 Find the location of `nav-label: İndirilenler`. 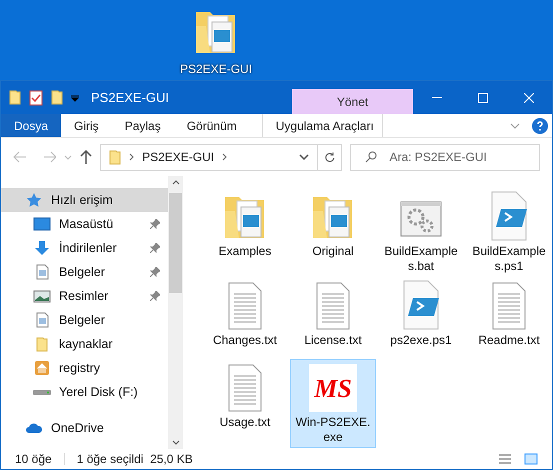

nav-label: İndirilenler is located at coordinates (88, 248).